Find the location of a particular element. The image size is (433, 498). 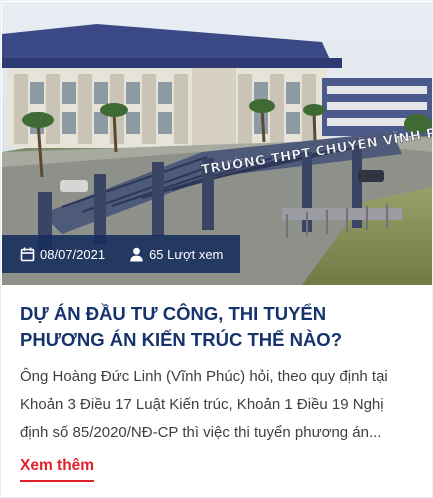

post-date: 08/07/2021 is located at coordinates (62, 254).